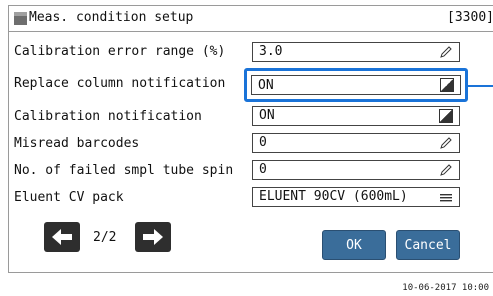  Describe the element at coordinates (356, 143) in the screenshot. I see `misread-barcodes-field: 0` at that location.